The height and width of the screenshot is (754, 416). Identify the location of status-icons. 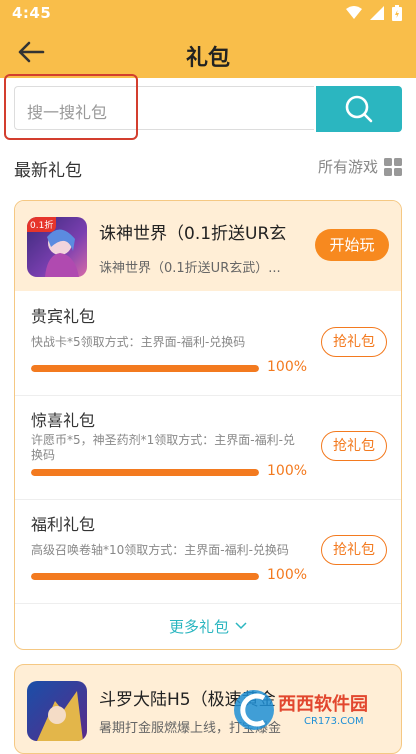
(374, 13).